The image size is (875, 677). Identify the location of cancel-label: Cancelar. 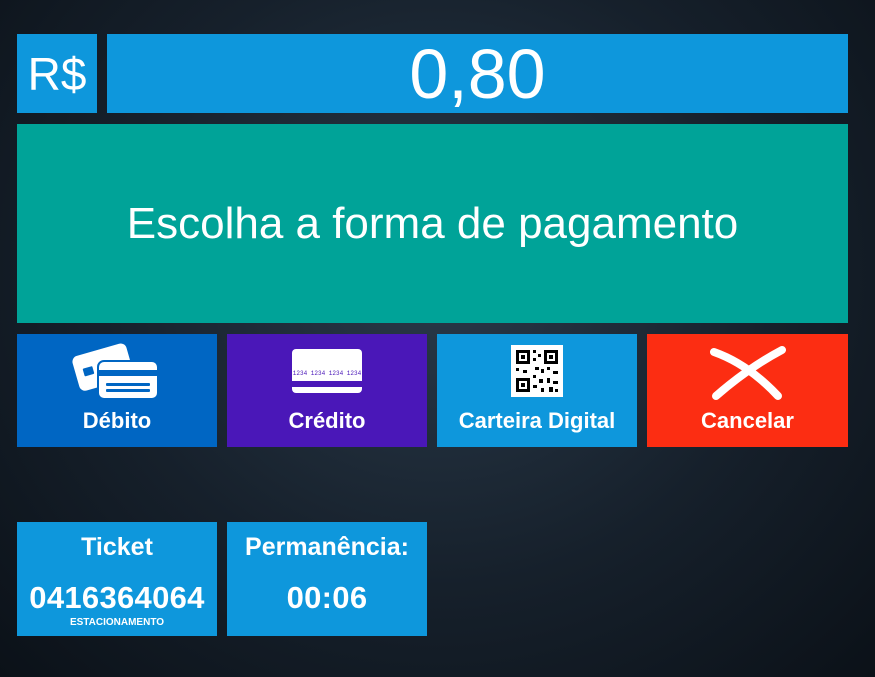
(747, 420).